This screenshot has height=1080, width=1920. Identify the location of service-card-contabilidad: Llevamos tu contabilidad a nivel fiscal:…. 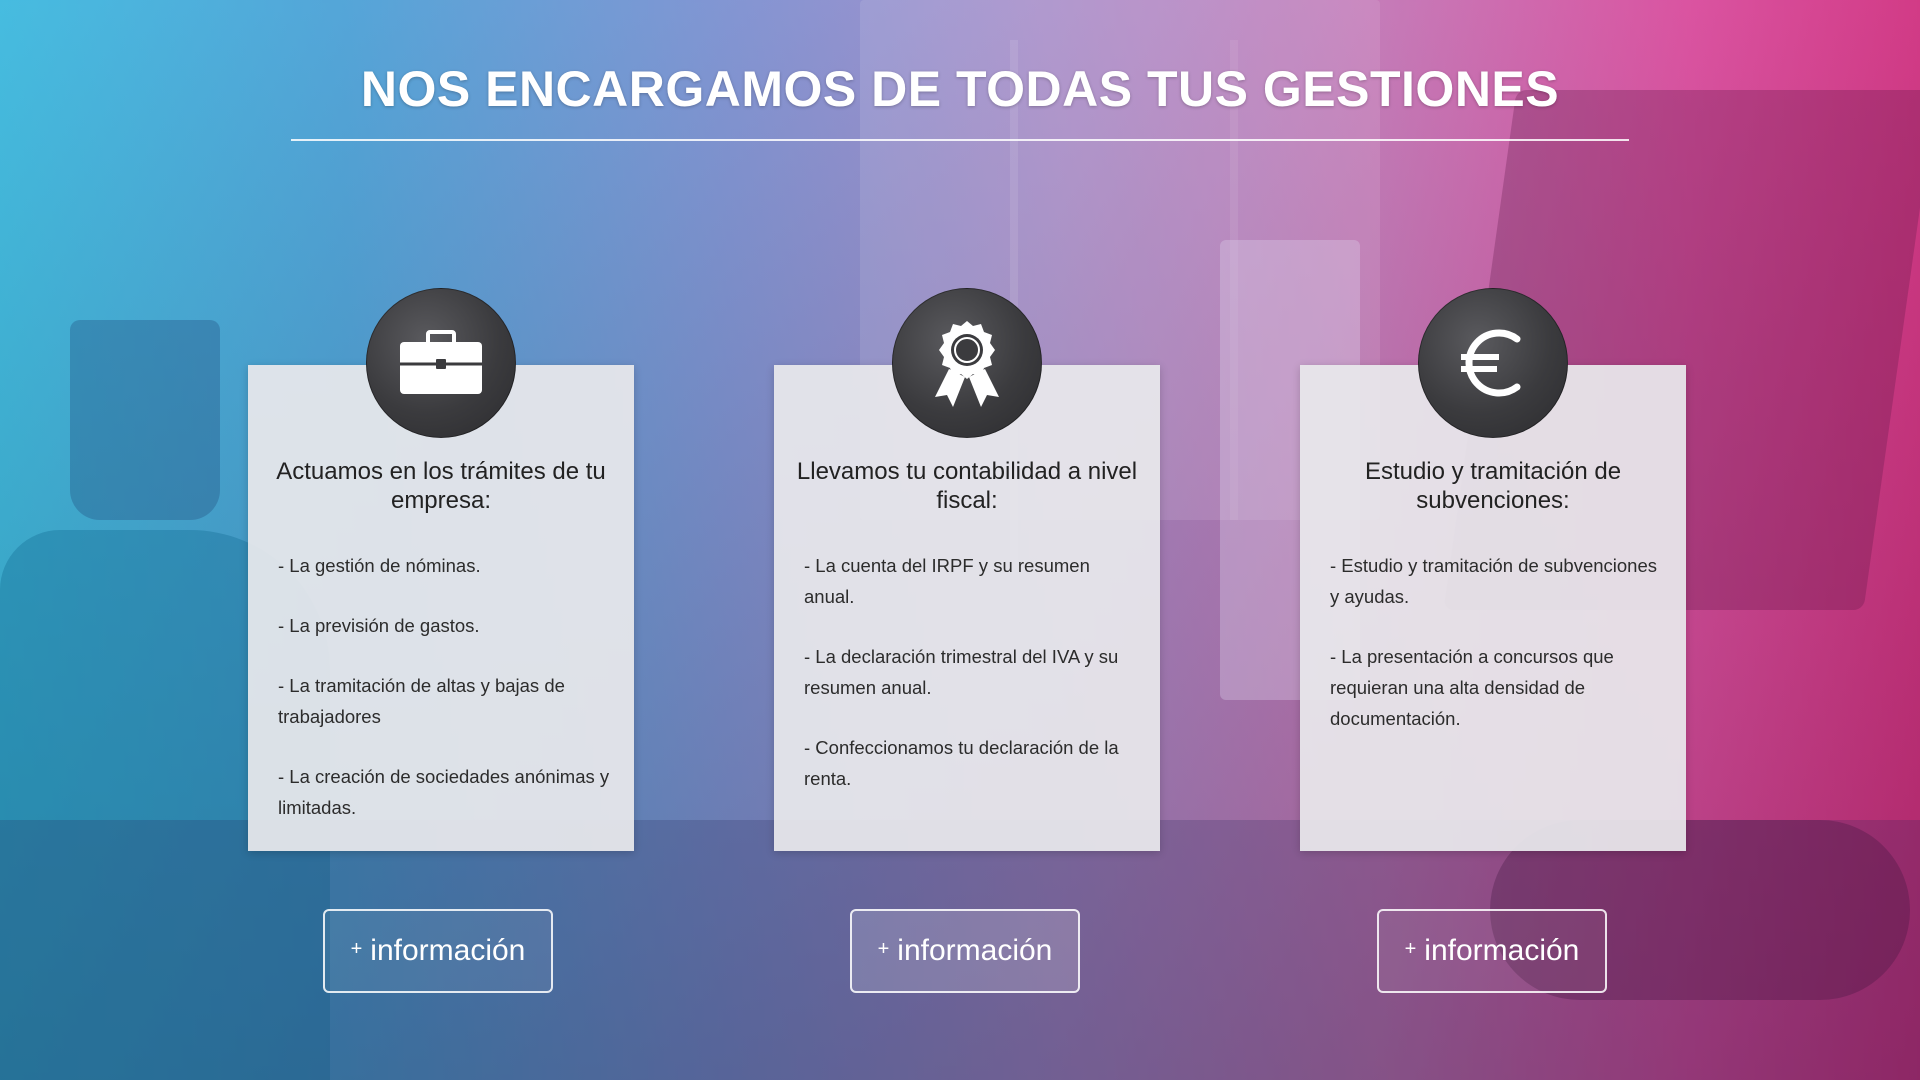
(967, 569).